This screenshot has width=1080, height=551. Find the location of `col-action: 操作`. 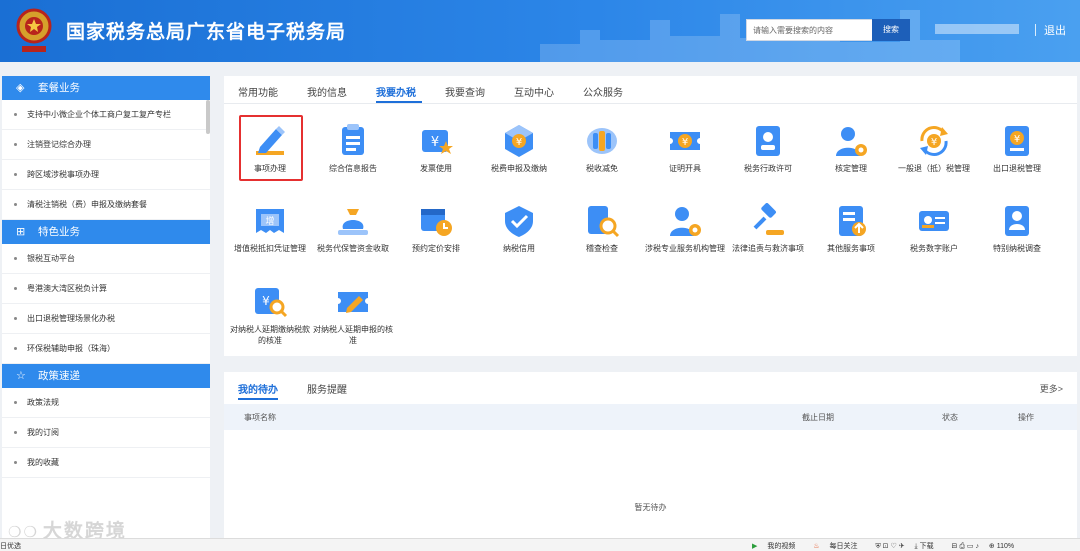

col-action: 操作 is located at coordinates (1026, 417).